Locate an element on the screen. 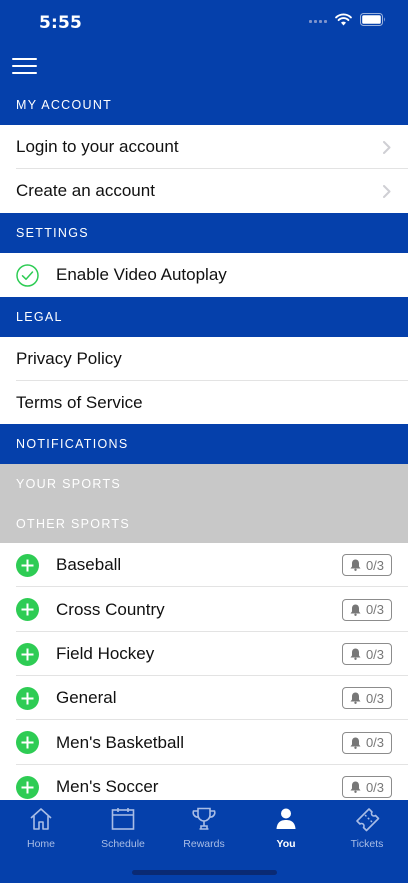  menu-icon is located at coordinates (24, 66).